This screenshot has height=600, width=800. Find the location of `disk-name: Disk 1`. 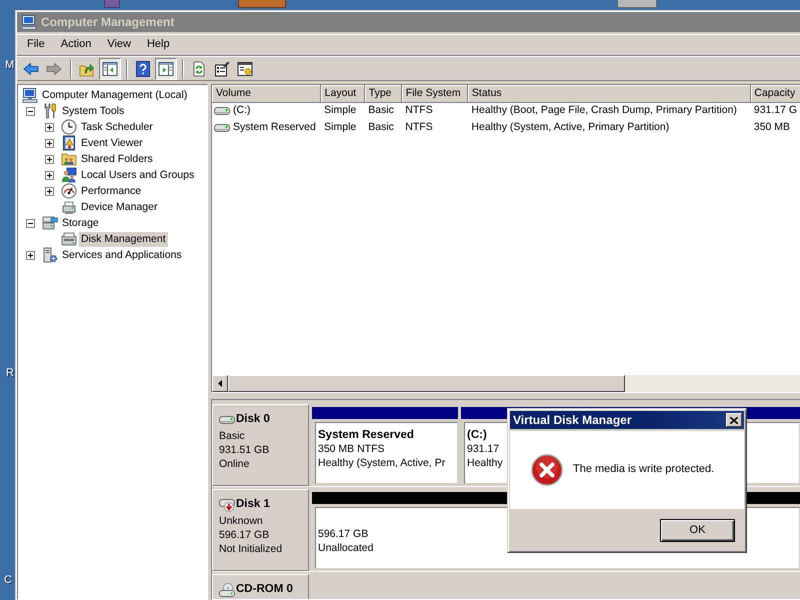

disk-name: Disk 1 is located at coordinates (253, 505).